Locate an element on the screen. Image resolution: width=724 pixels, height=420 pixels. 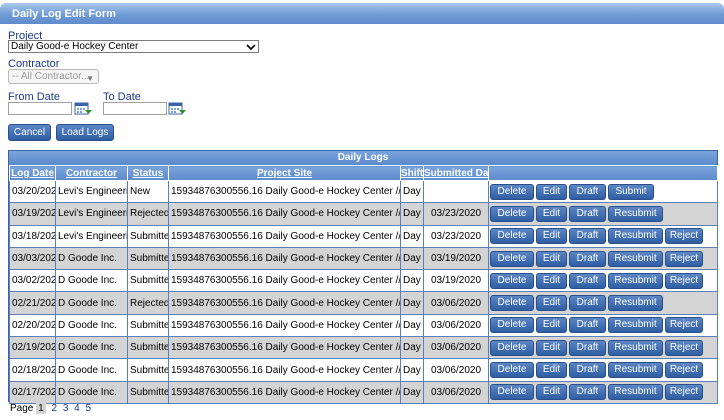
cell-actions: Delete Edit Draft Resubmit is located at coordinates (603, 303).